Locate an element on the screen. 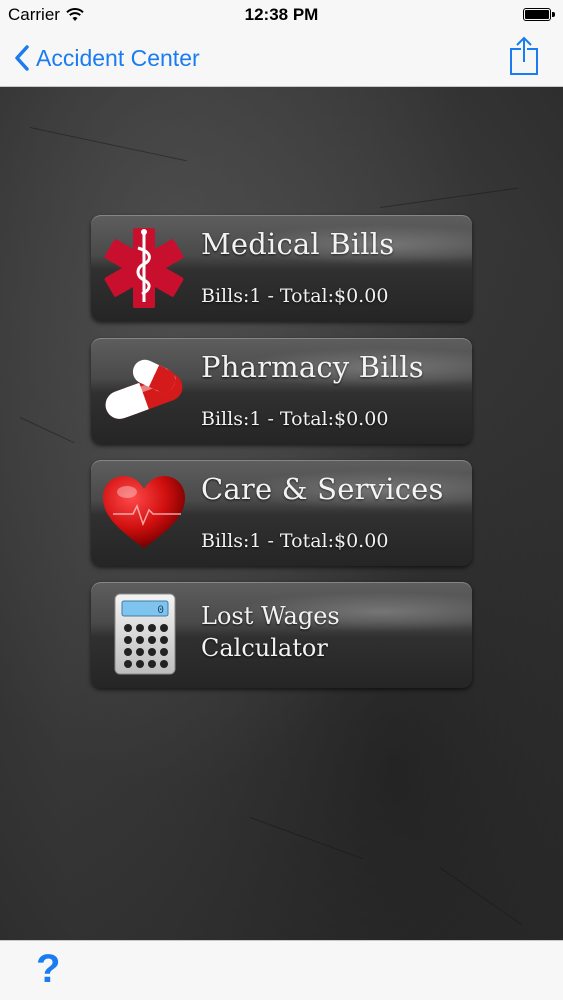  share-button is located at coordinates (524, 56).